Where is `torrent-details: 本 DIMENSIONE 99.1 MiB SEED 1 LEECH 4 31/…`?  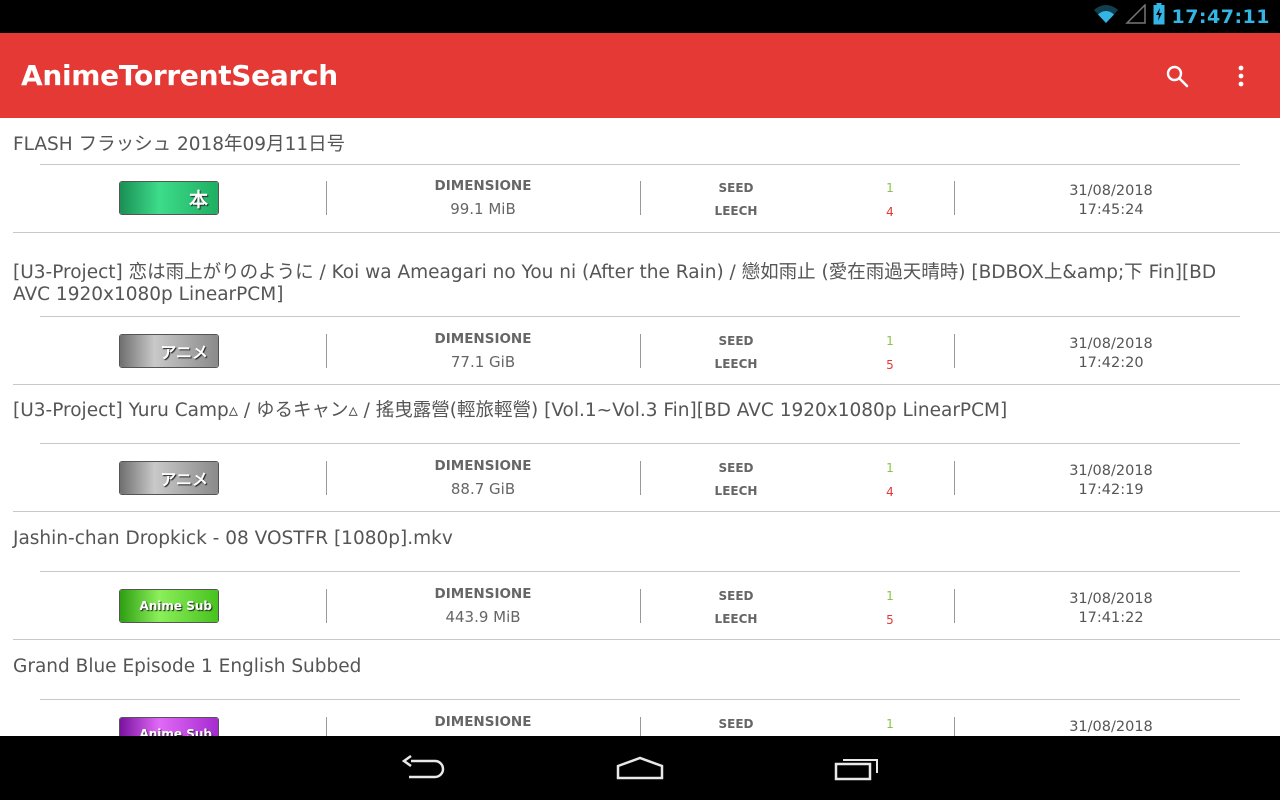
torrent-details: 本 DIMENSIONE 99.1 MiB SEED 1 LEECH 4 31/… is located at coordinates (640, 199).